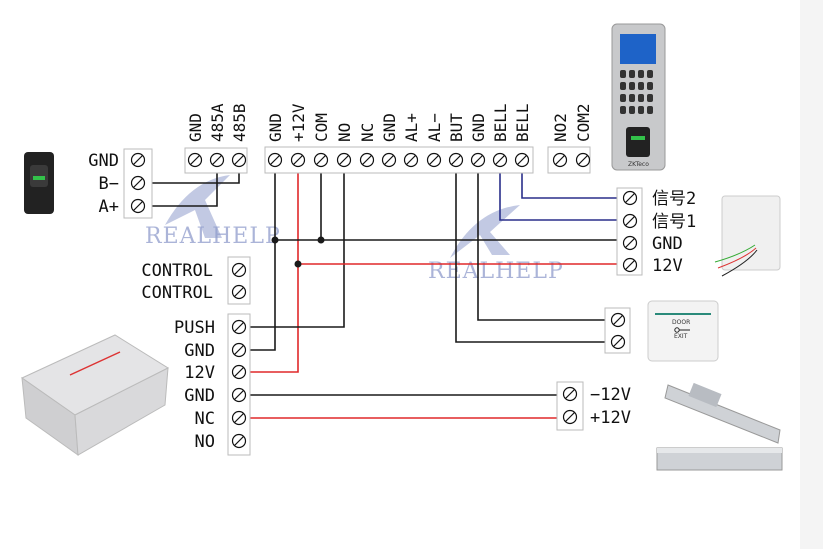 This screenshot has width=823, height=549. What do you see at coordinates (239, 384) in the screenshot?
I see `psu-terminal-block` at bounding box center [239, 384].